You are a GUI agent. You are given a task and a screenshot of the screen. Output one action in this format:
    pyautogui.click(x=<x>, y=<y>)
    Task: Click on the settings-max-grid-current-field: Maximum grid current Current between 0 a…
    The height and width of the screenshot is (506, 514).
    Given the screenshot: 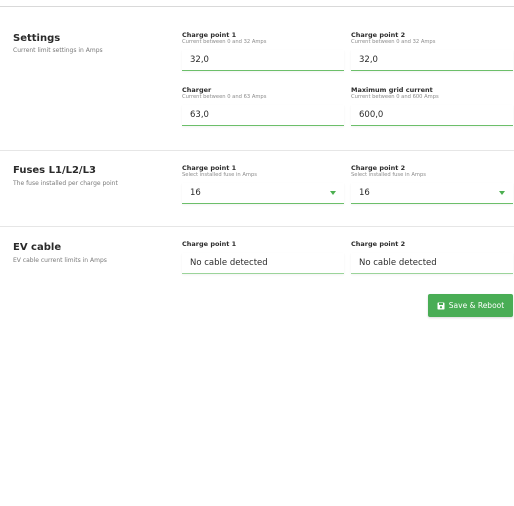 What is the action you would take?
    pyautogui.click(x=432, y=106)
    